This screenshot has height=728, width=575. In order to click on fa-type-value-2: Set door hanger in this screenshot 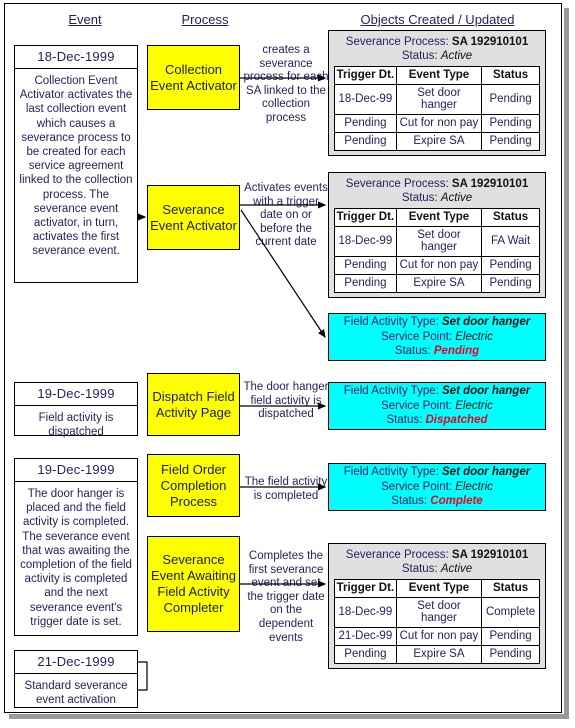, I will do `click(486, 391)`.